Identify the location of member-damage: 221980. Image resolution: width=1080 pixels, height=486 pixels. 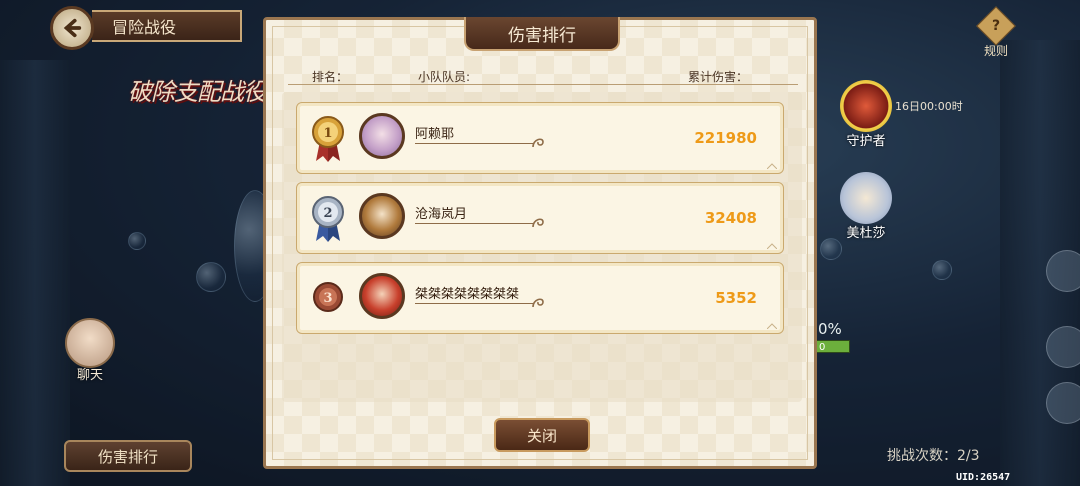
(725, 138).